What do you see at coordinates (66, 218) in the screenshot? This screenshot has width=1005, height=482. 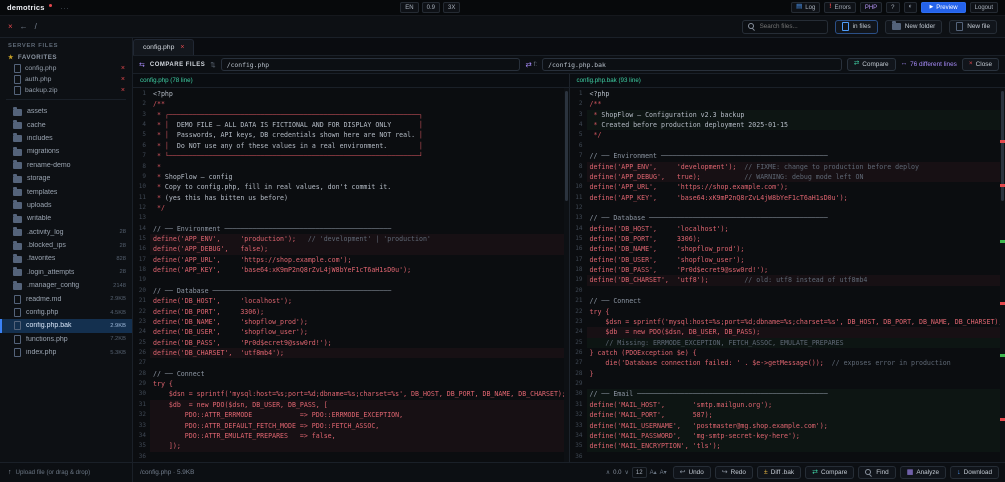 I see `tree-item: writable` at bounding box center [66, 218].